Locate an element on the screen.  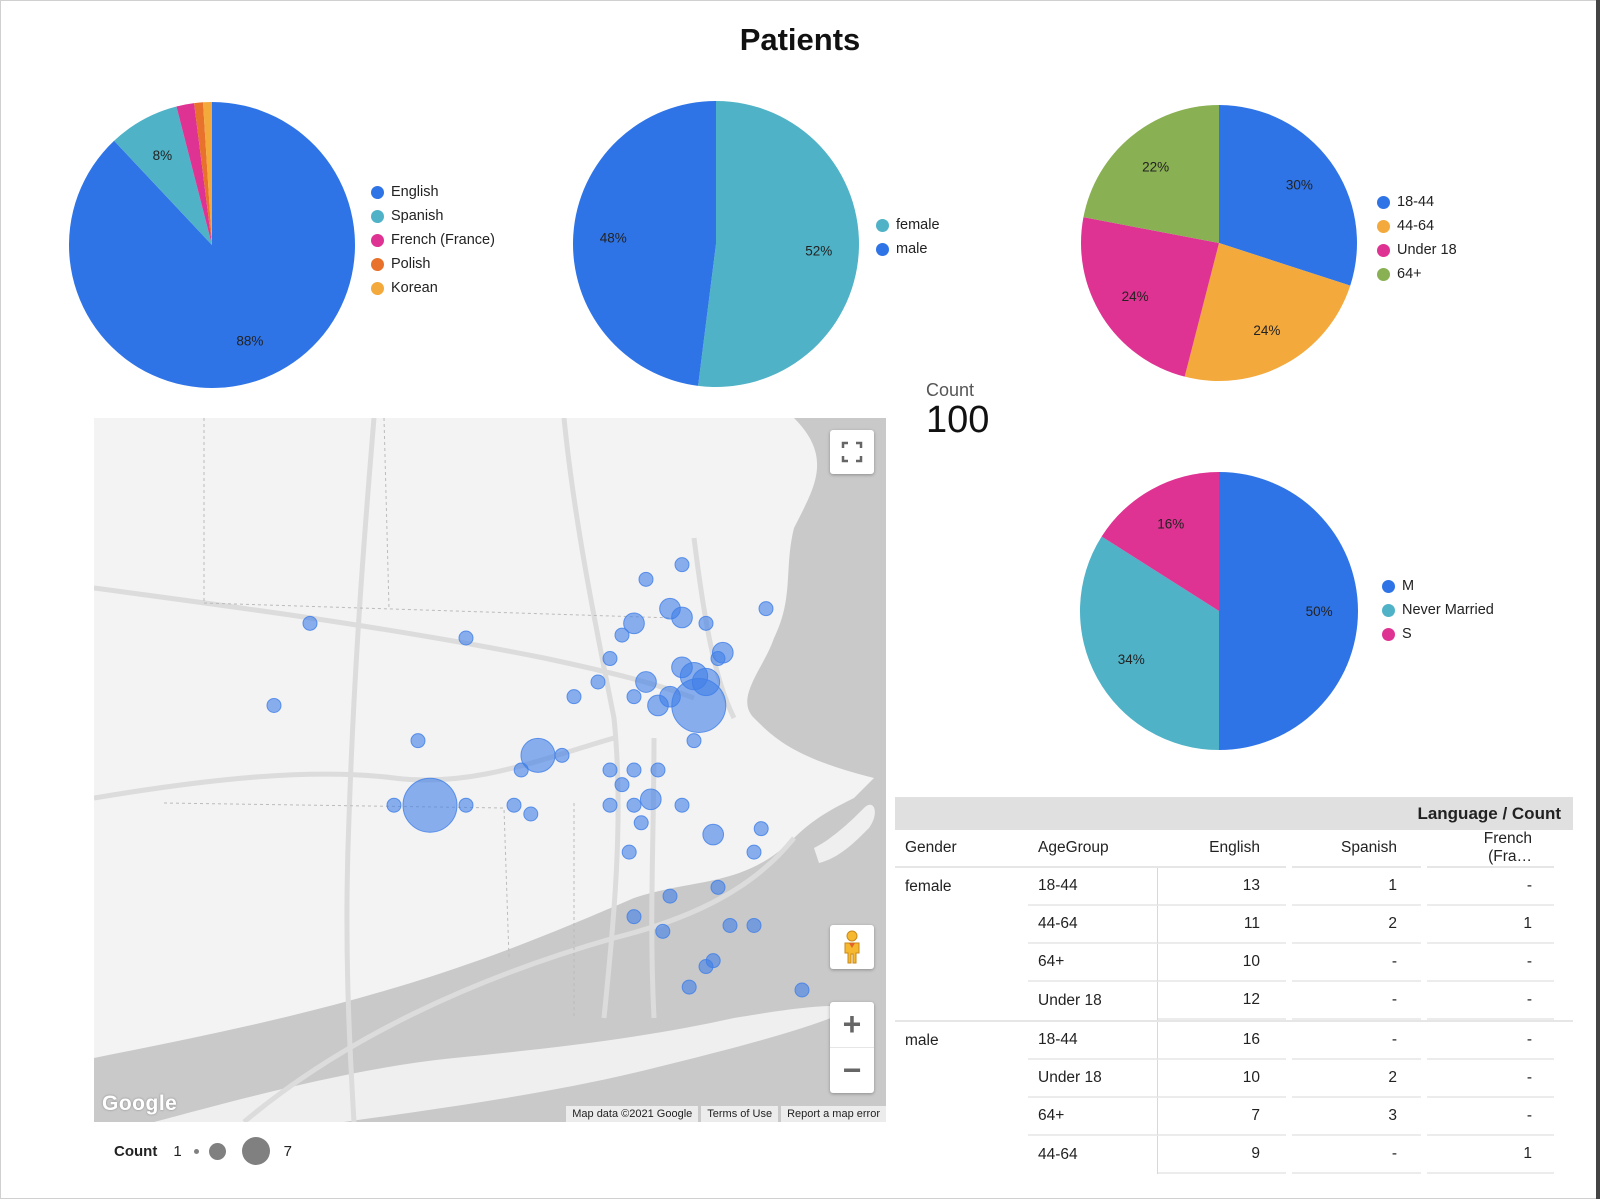
col-header-english: English is located at coordinates (1222, 849).